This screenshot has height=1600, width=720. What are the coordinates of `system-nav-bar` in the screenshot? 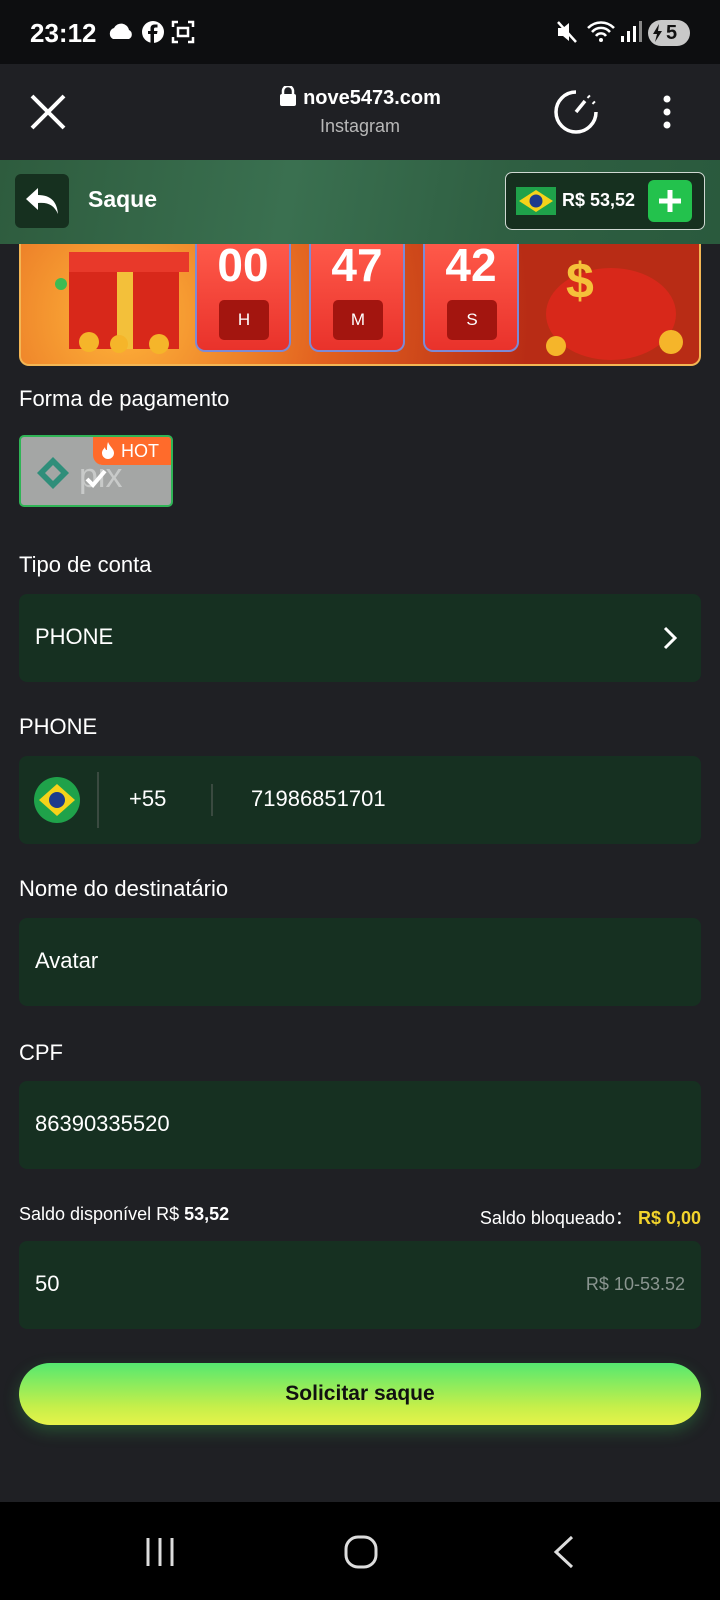 It's located at (360, 1551).